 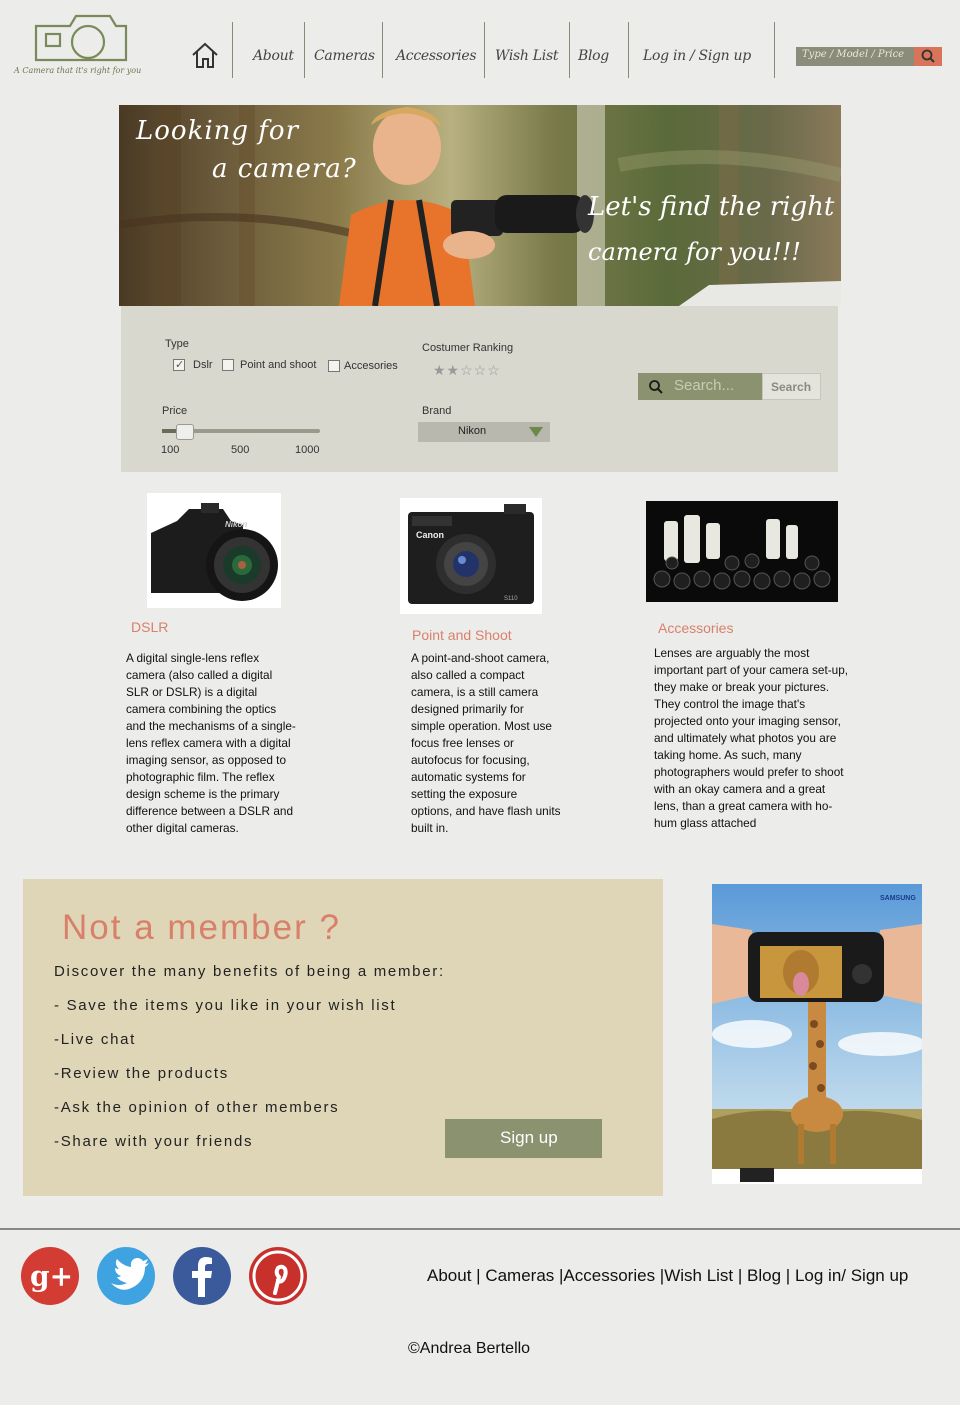 I want to click on nav-login-signup: Log in / Sign up, so click(x=697, y=56).